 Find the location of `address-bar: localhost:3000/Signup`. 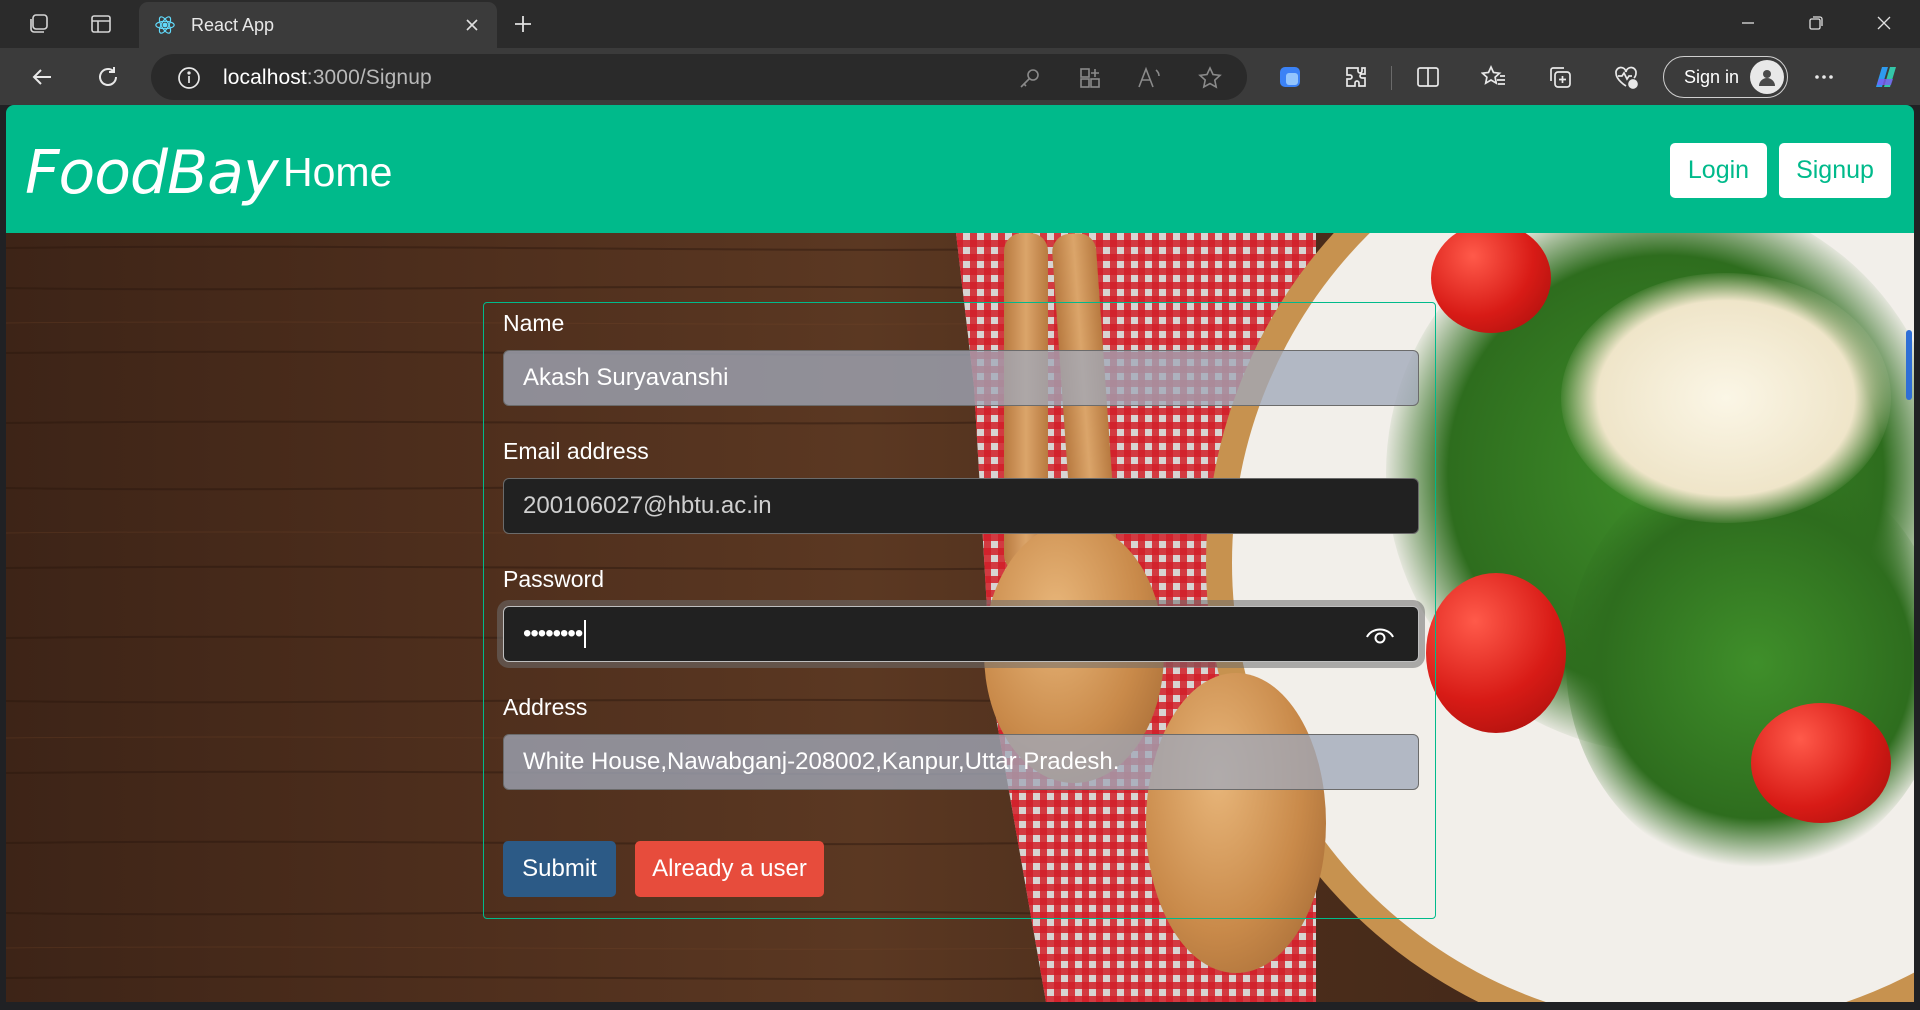

address-bar: localhost:3000/Signup is located at coordinates (699, 77).